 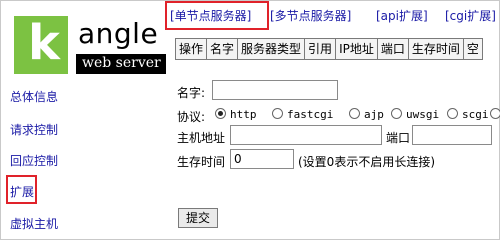 What do you see at coordinates (310, 15) in the screenshot?
I see `top-link-multi-node: [多节点服务器]` at bounding box center [310, 15].